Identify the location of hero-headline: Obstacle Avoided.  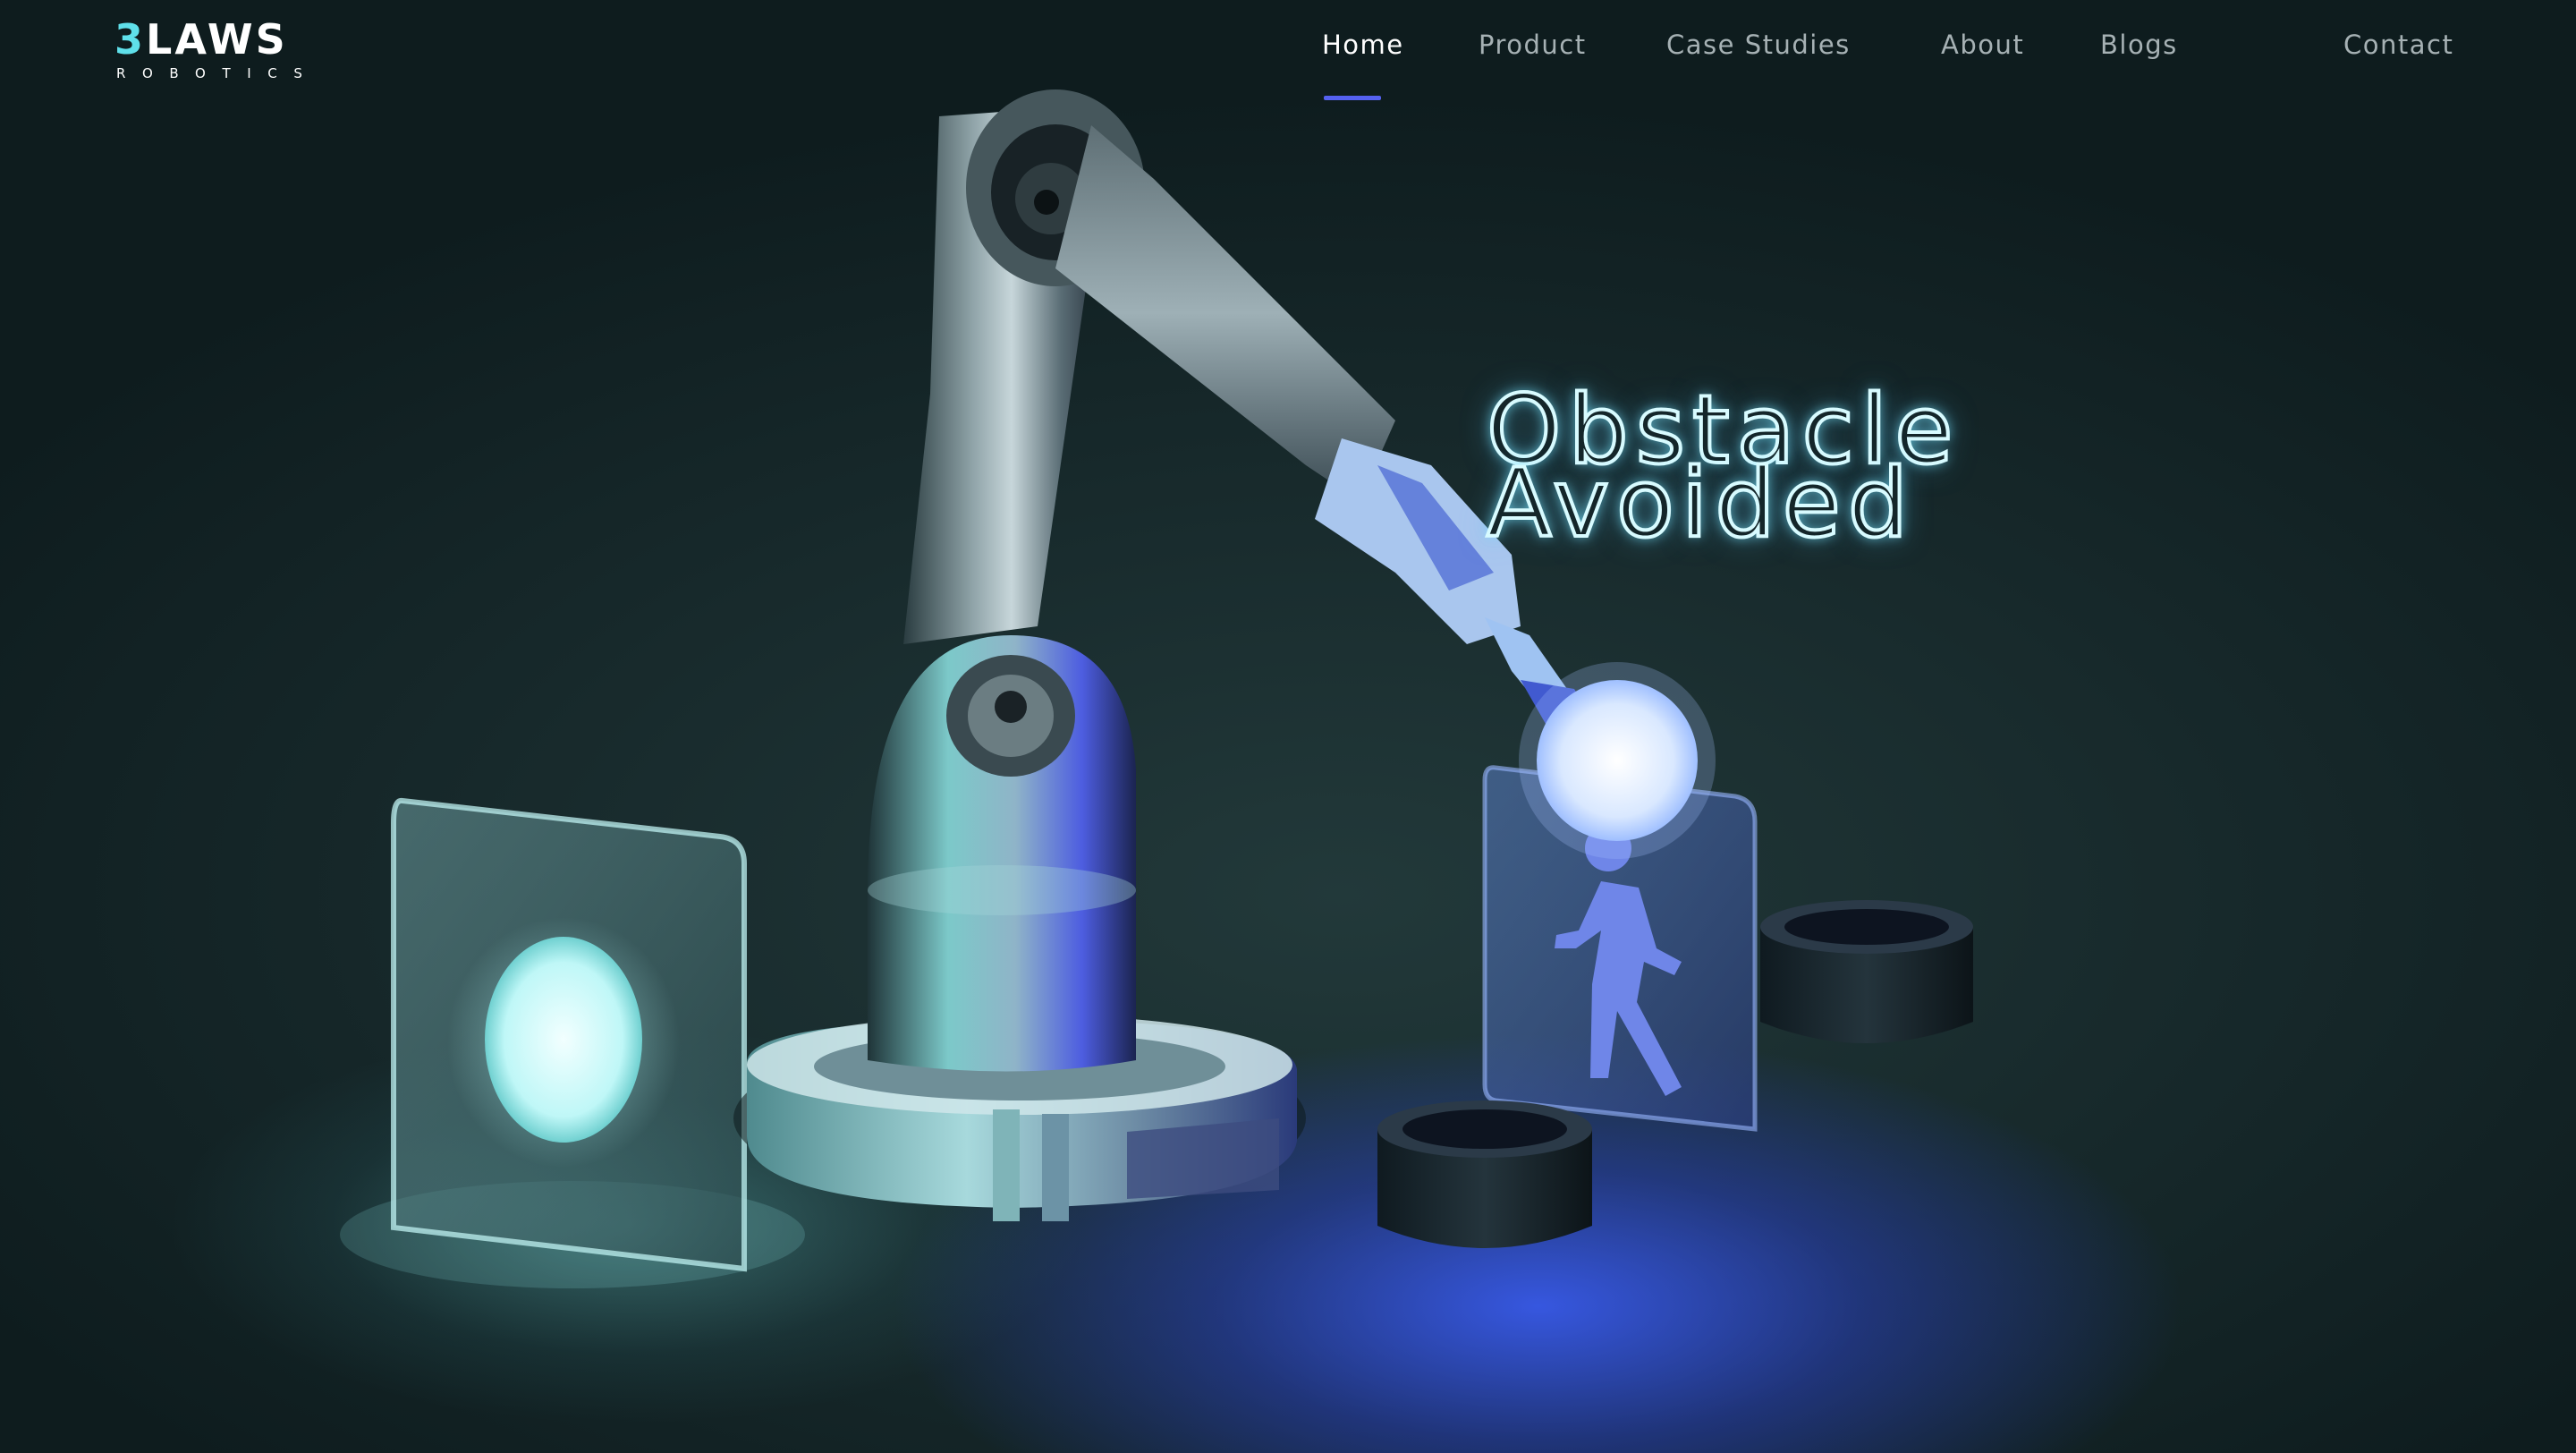
(1722, 469).